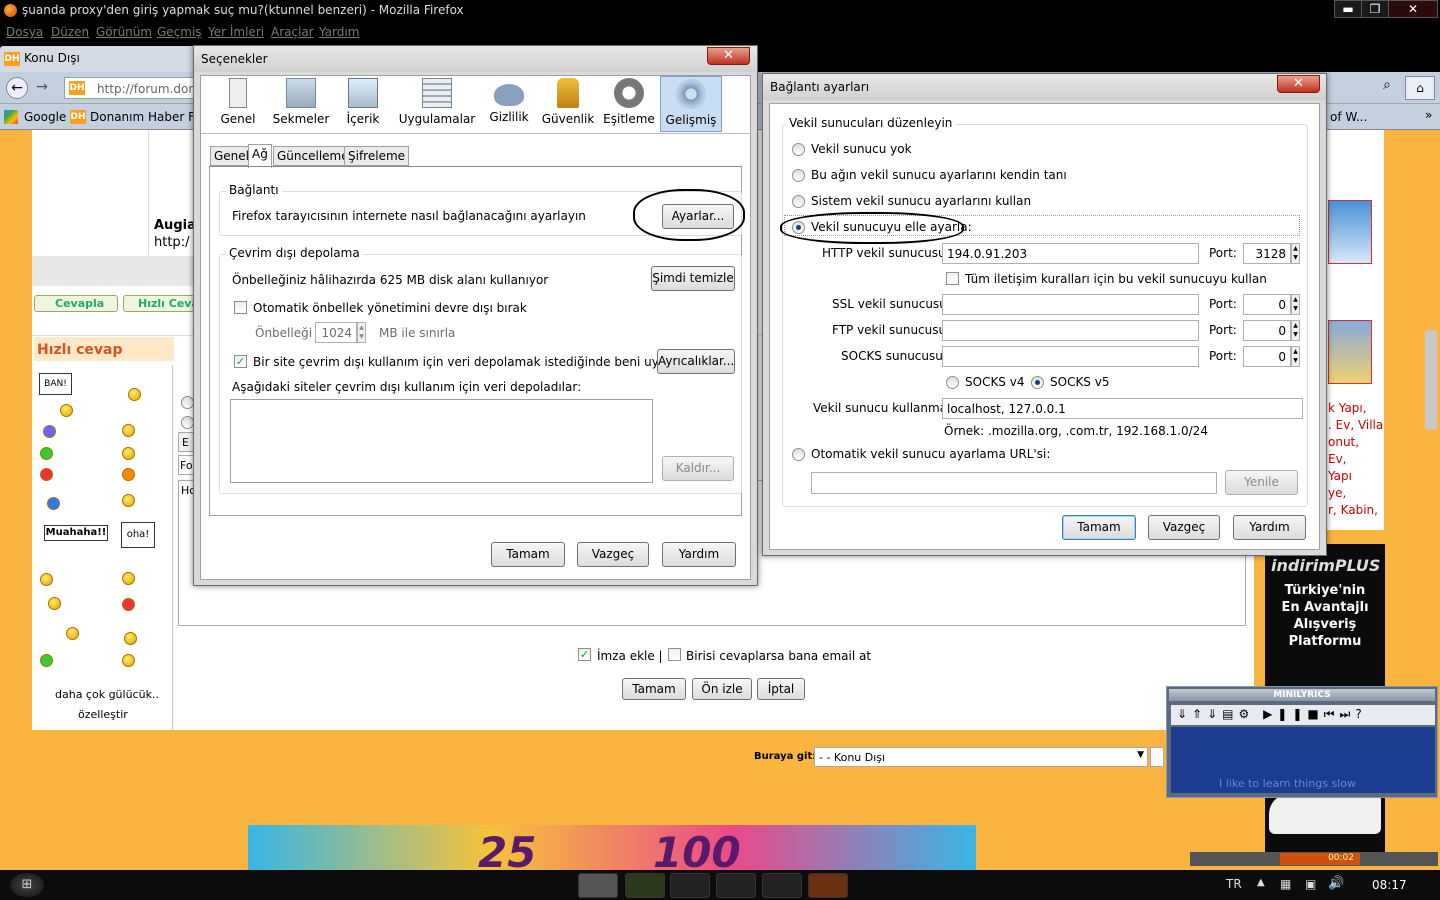 The image size is (1440, 900). Describe the element at coordinates (654, 689) in the screenshot. I see `submit-button: Tamam` at that location.